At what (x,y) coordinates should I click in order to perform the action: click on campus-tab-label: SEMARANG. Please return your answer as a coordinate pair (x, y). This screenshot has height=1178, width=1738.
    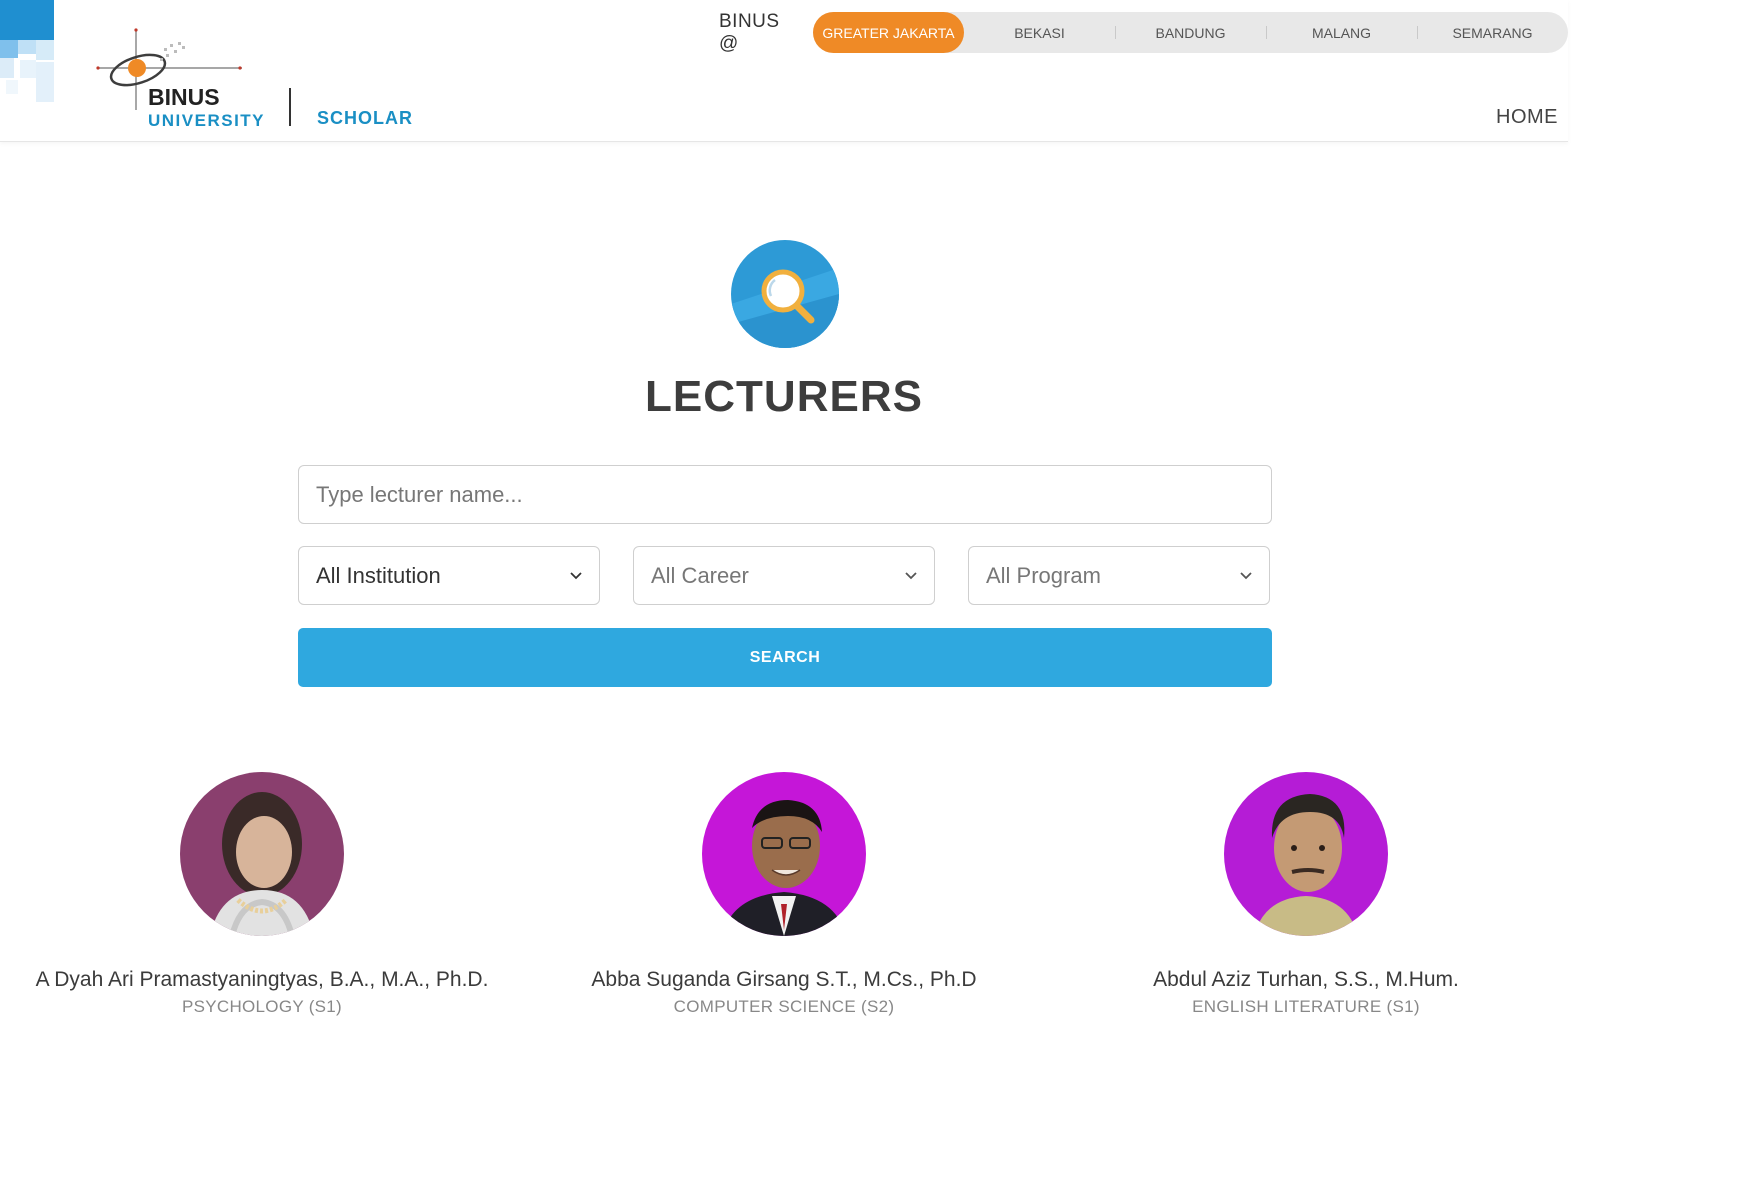
    Looking at the image, I should click on (1492, 32).